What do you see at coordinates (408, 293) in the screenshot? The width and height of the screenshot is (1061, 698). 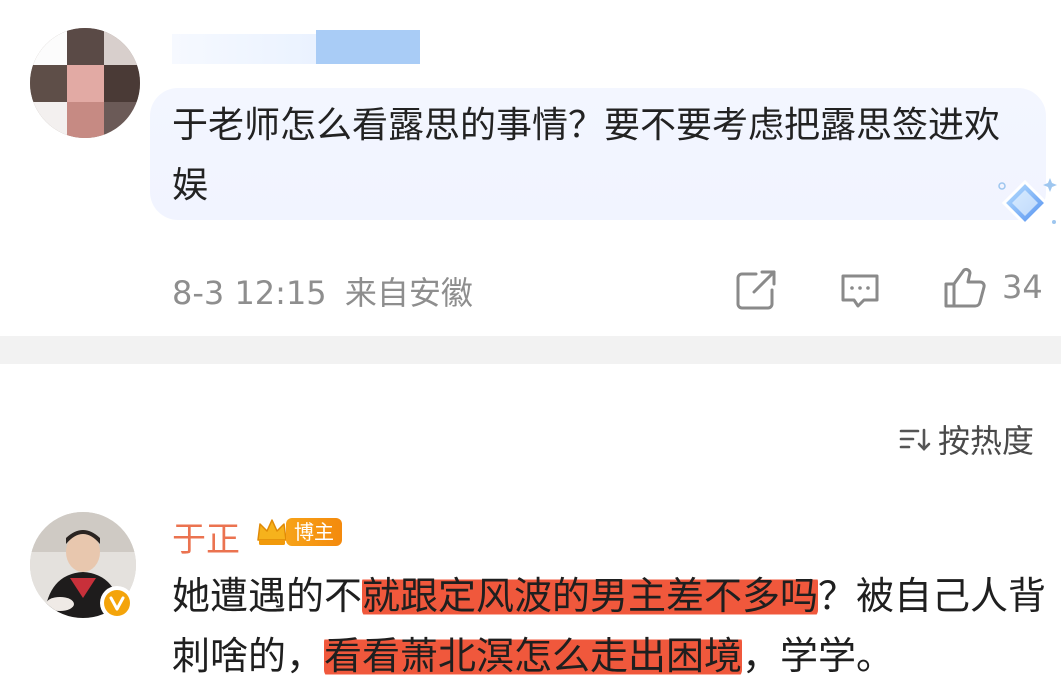 I see `location: 来自安徽` at bounding box center [408, 293].